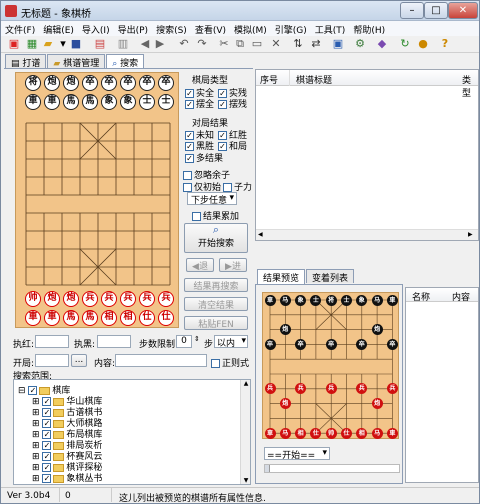 The height and width of the screenshot is (504, 480). What do you see at coordinates (36, 479) in the screenshot?
I see `expand-icon: ⊞` at bounding box center [36, 479].